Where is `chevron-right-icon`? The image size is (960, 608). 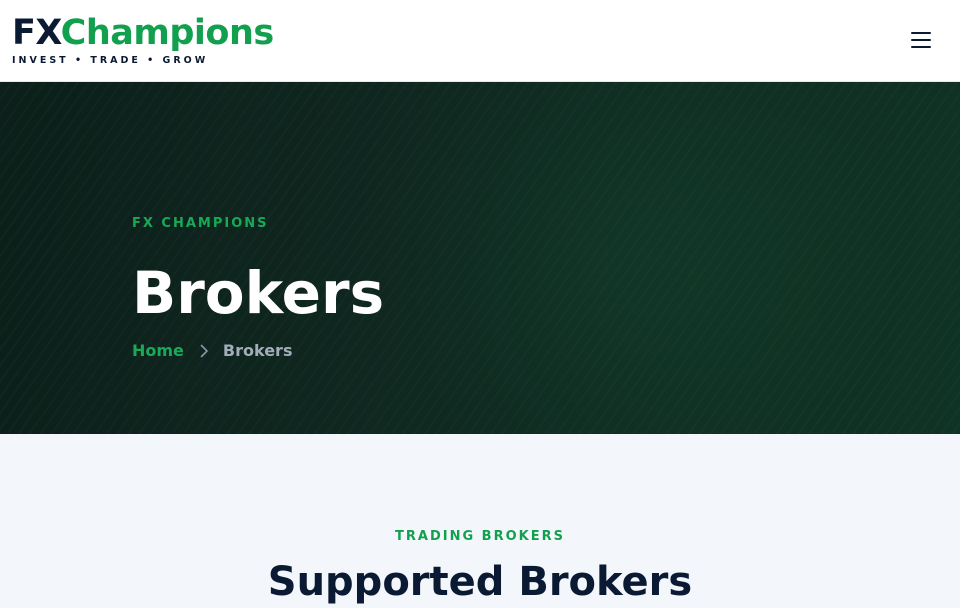
chevron-right-icon is located at coordinates (204, 351).